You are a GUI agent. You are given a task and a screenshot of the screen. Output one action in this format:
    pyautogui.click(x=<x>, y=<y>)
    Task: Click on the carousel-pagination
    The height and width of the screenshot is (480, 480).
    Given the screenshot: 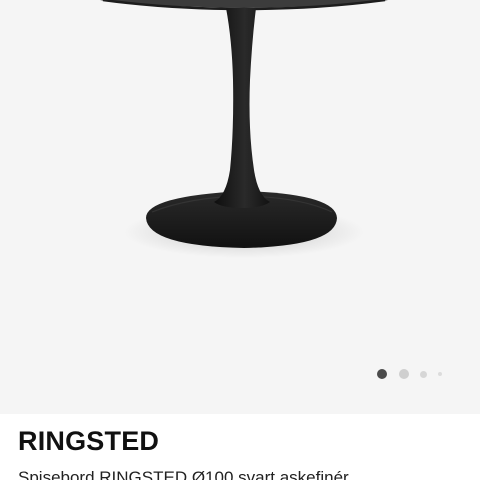 What is the action you would take?
    pyautogui.click(x=409, y=374)
    